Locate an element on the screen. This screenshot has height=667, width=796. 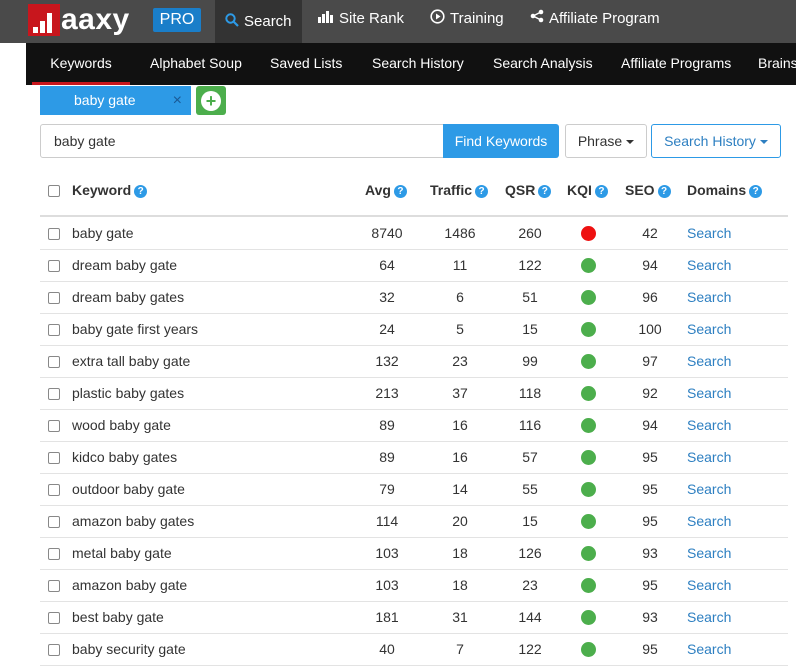
keyword-cell: outdoor baby gate is located at coordinates (128, 489).